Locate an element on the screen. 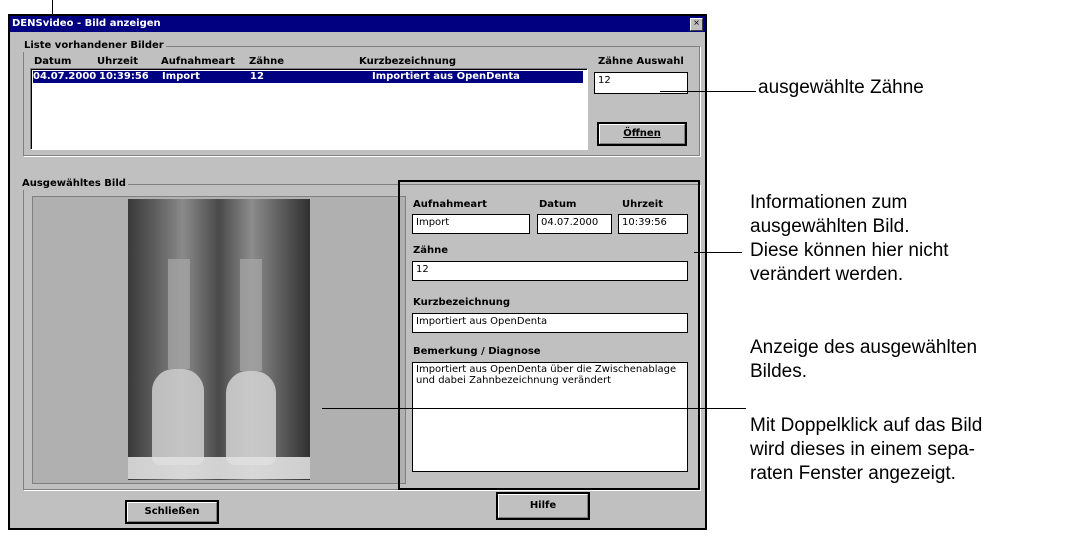 This screenshot has width=1079, height=536. col-header-aufnahmeart: Aufnahmeart is located at coordinates (198, 61).